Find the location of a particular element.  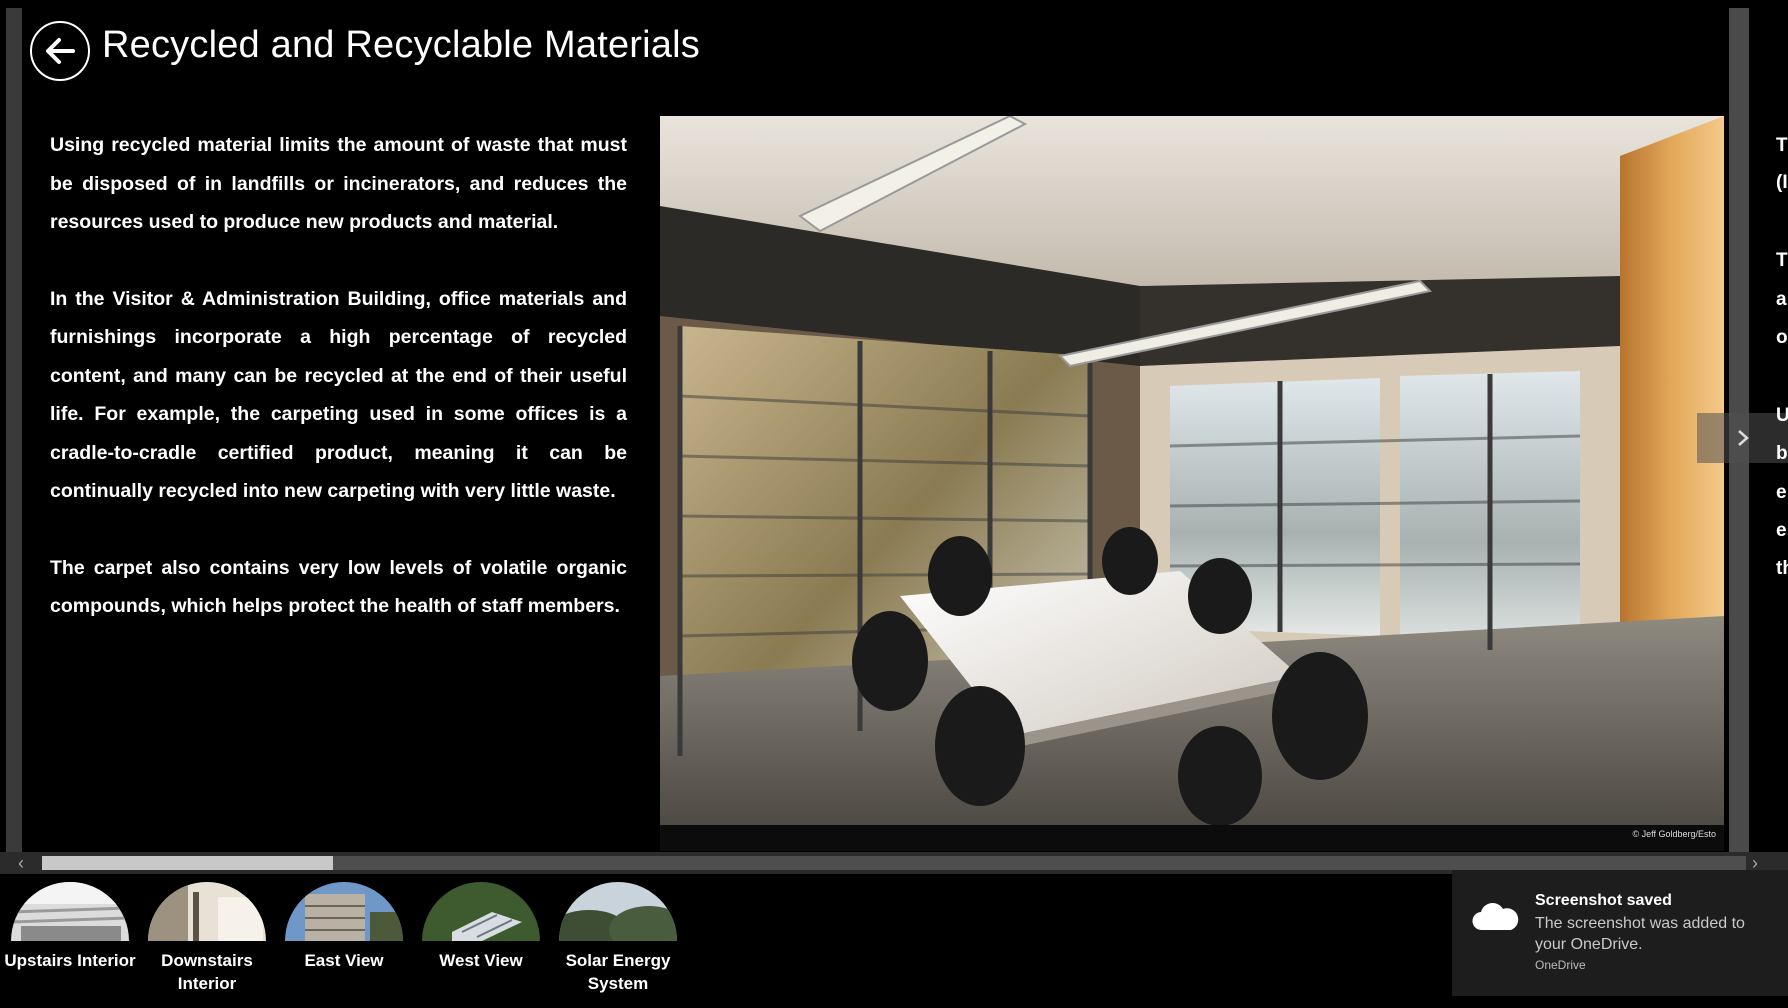

left-scroll-edge is located at coordinates (14, 430).